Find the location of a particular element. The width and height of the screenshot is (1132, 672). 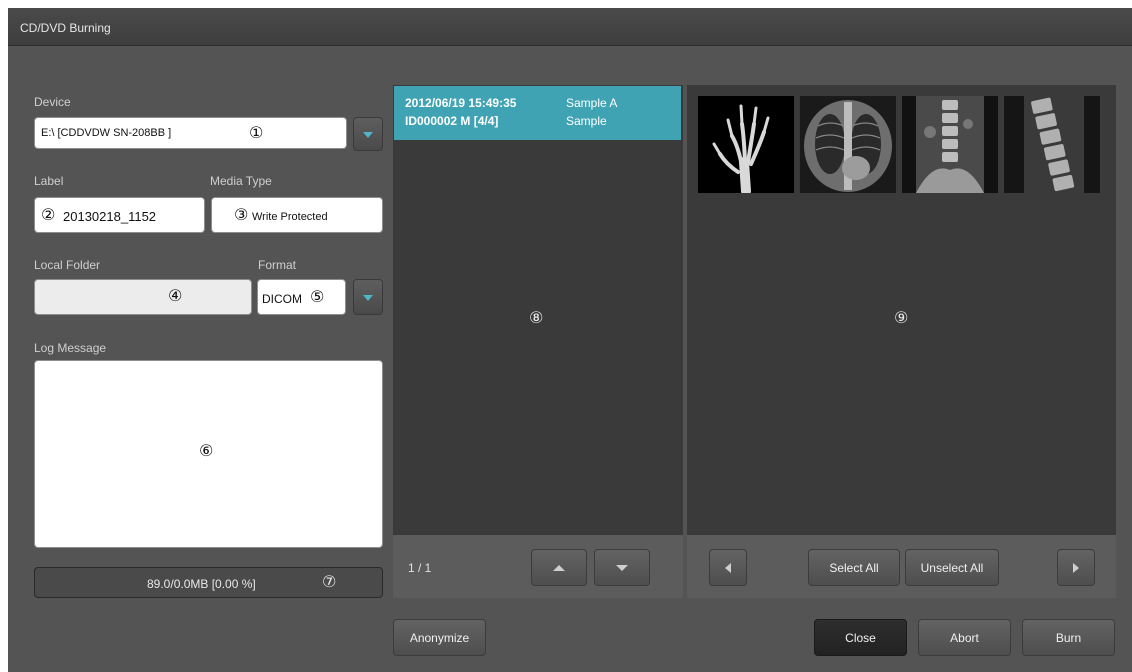

study-list-footer: 1 / 1 is located at coordinates (538, 566).